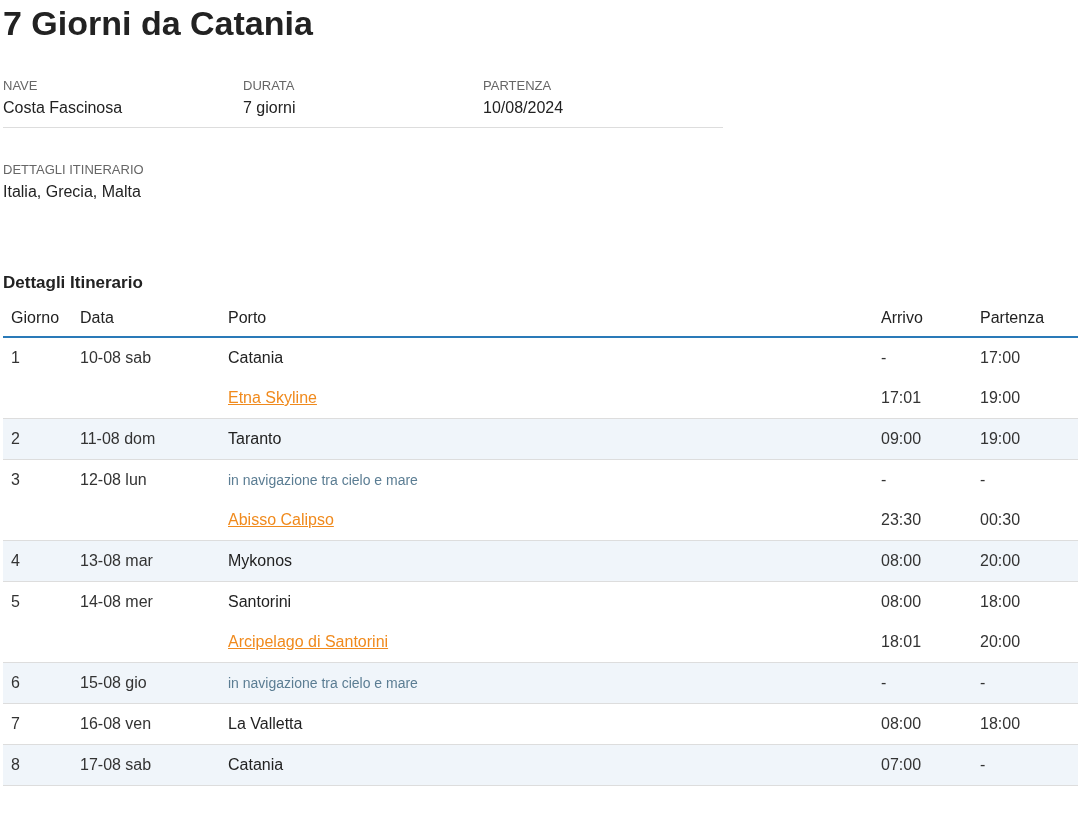 The height and width of the screenshot is (813, 1082). I want to click on info-label: PARTENZA, so click(518, 86).